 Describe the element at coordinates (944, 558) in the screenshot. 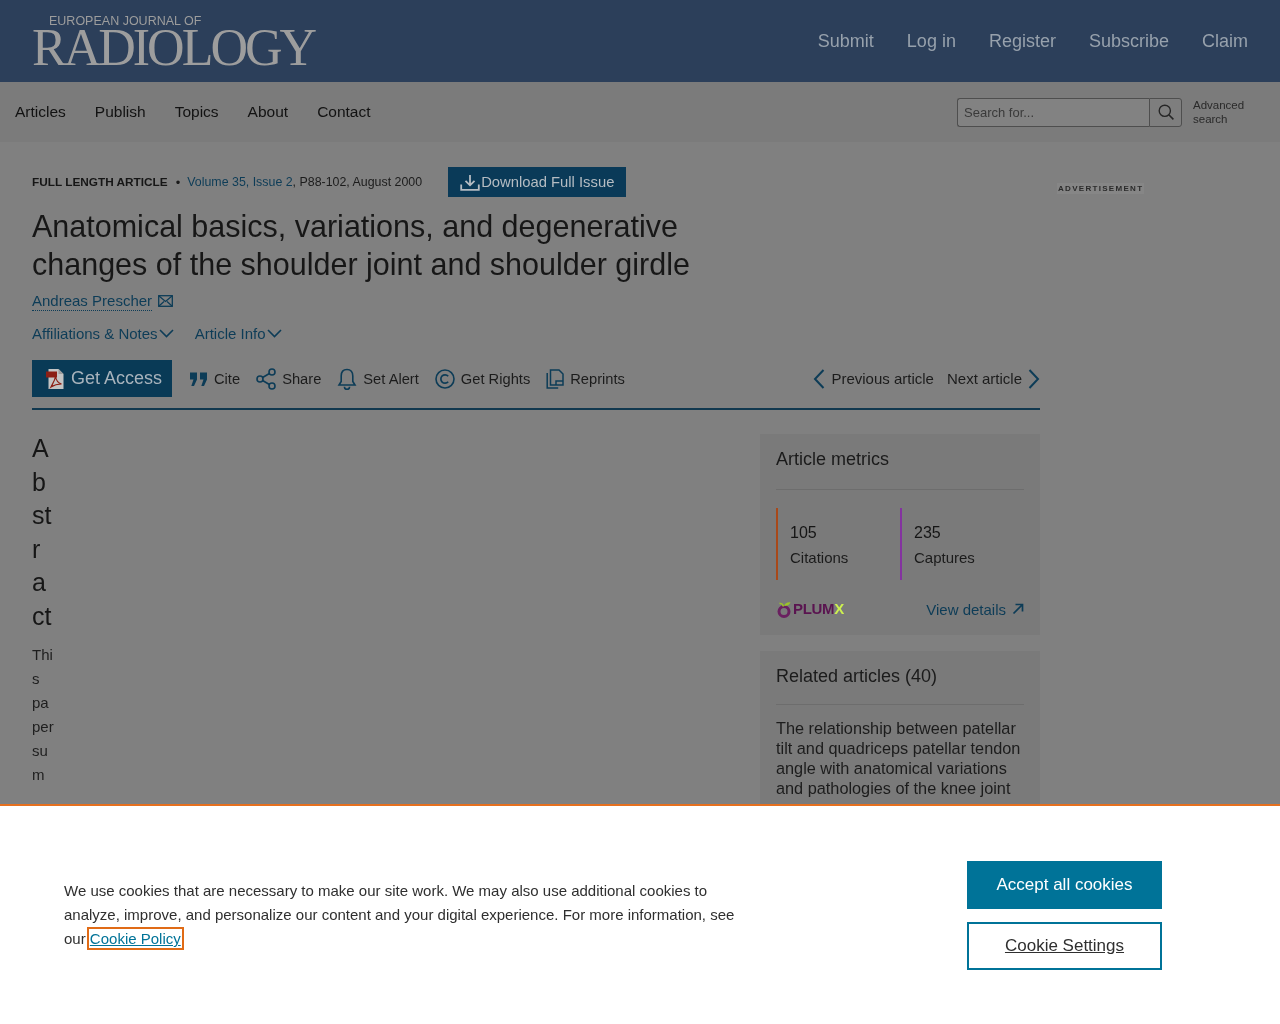

I see `metric-label: Captures` at that location.